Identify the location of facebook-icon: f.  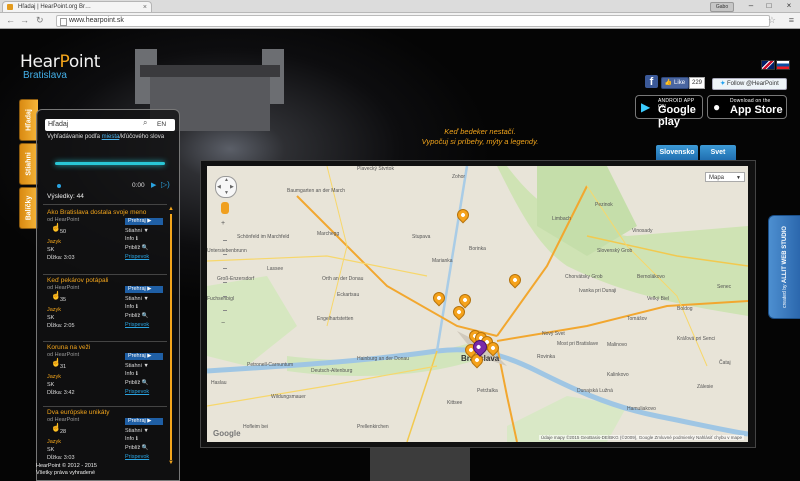
(651, 81).